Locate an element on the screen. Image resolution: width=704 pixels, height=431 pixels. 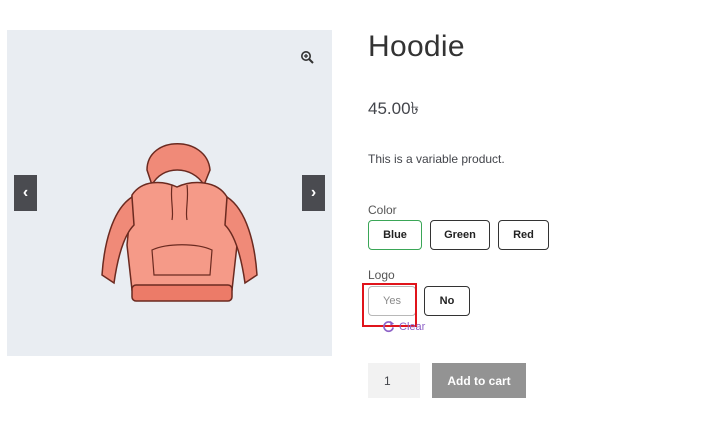
add-to-cart-button: Add to cart is located at coordinates (479, 380).